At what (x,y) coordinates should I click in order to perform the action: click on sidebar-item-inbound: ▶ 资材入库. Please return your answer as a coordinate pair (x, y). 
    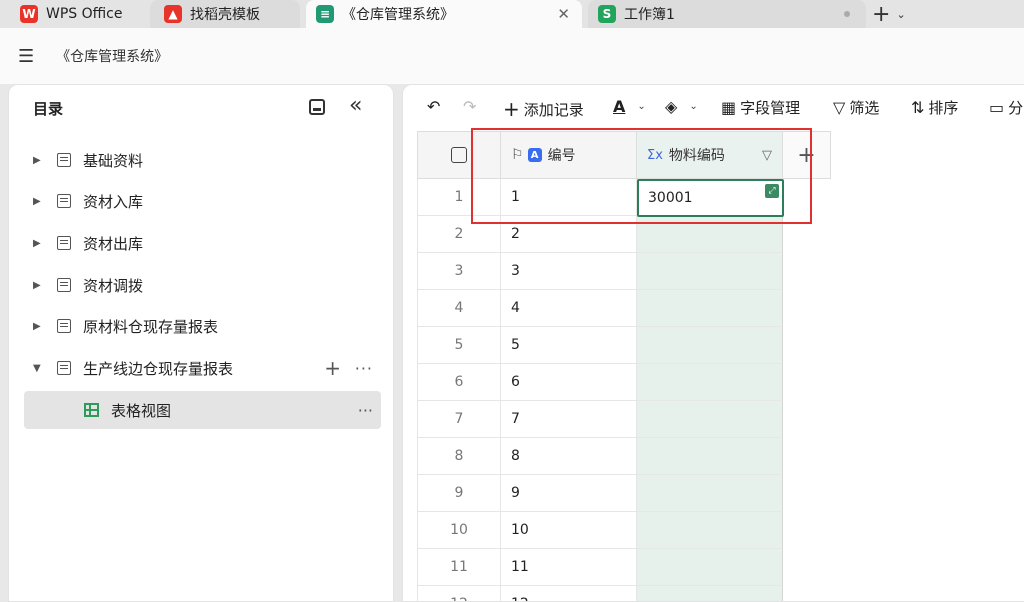
    Looking at the image, I should click on (202, 201).